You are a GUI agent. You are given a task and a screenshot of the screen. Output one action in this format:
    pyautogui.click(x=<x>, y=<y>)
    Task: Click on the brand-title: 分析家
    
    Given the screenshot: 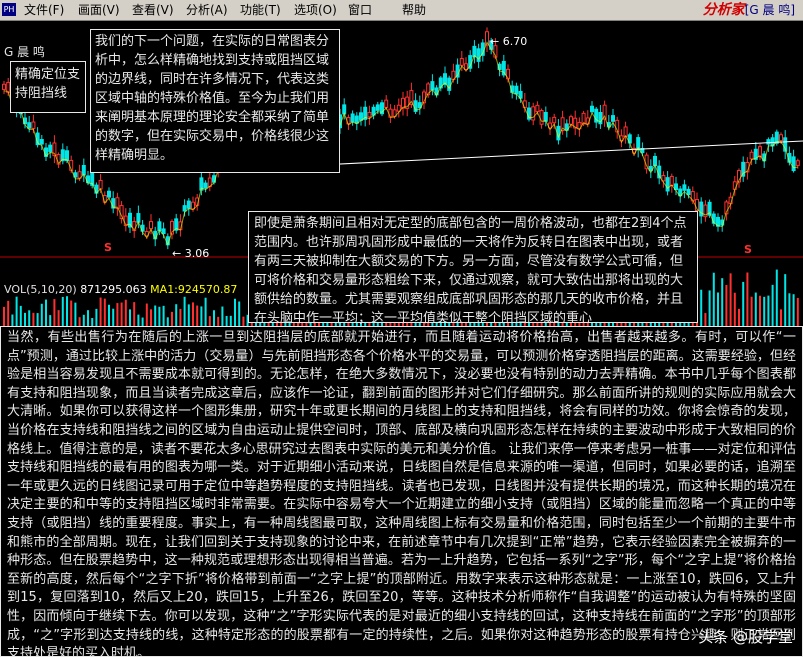 What is the action you would take?
    pyautogui.click(x=723, y=10)
    